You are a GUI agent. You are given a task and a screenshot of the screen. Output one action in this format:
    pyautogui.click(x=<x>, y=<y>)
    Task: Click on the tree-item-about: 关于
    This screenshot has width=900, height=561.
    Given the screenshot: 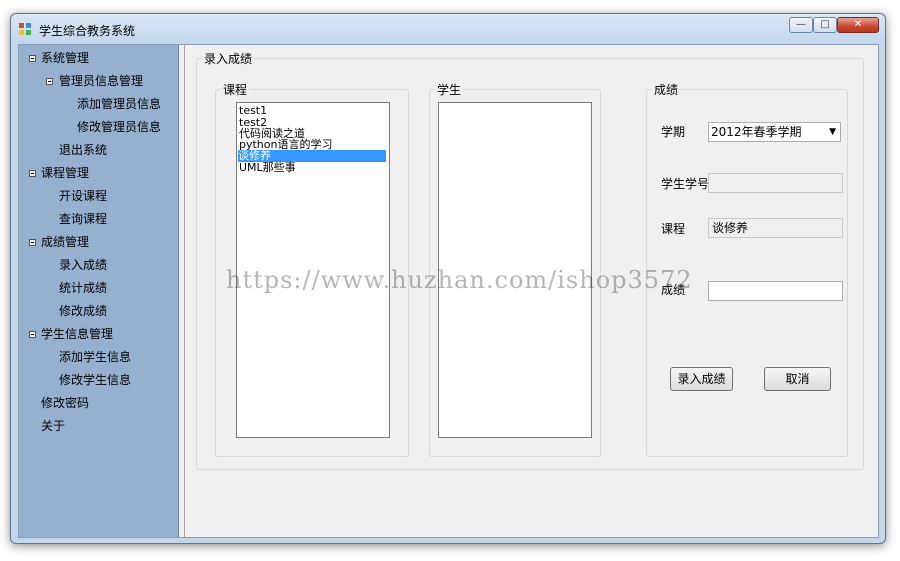 What is the action you would take?
    pyautogui.click(x=53, y=426)
    